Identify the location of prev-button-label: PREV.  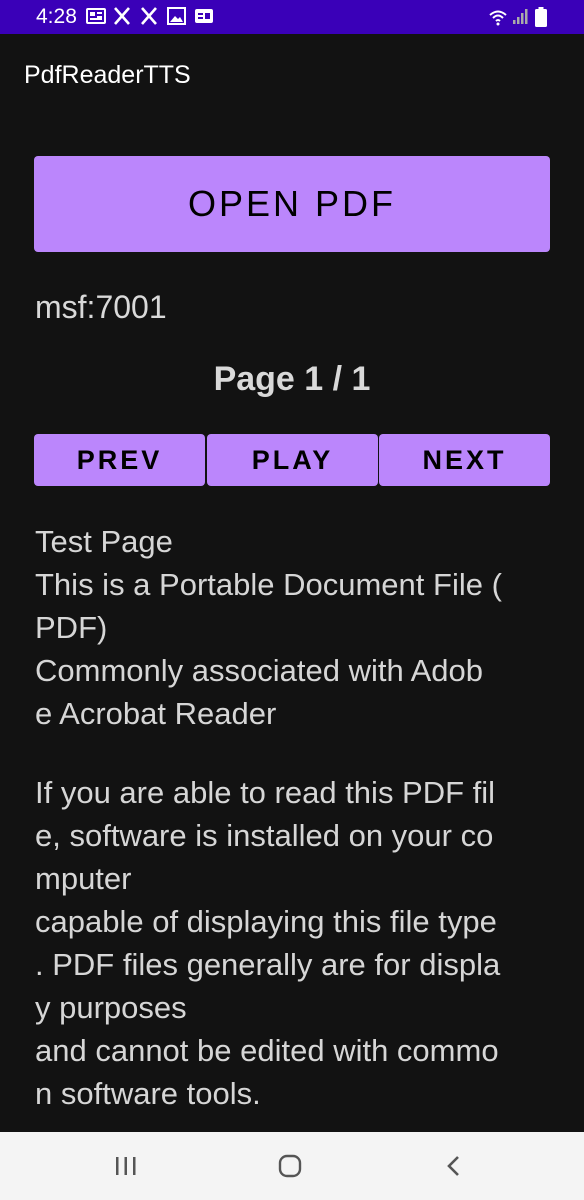
(119, 459).